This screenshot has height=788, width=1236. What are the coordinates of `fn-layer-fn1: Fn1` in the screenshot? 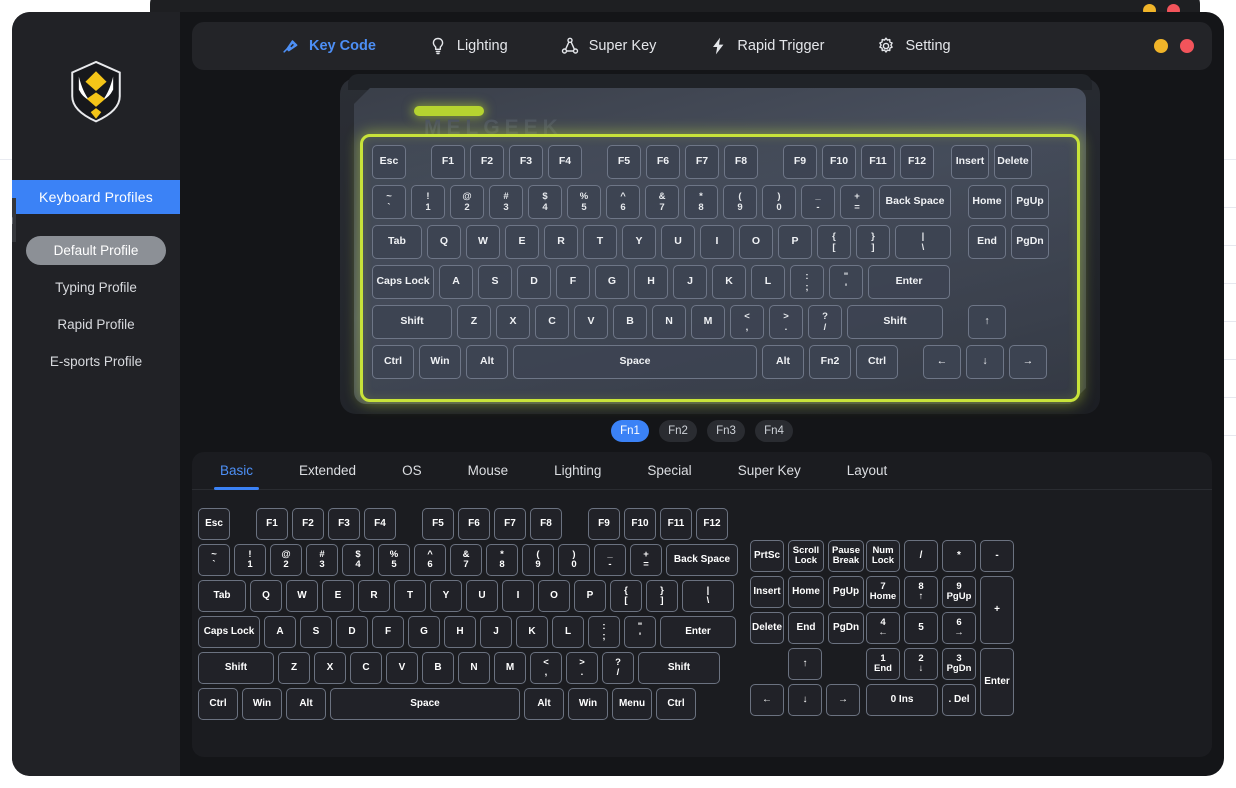 It's located at (630, 431).